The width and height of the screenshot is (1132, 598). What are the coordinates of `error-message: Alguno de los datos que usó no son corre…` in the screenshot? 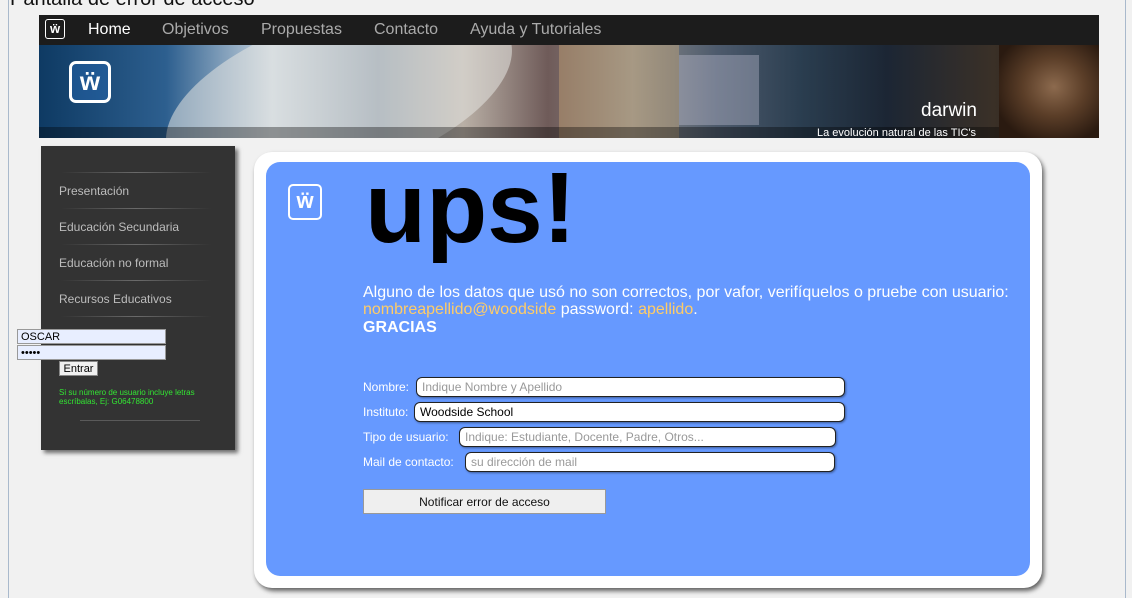 It's located at (693, 301).